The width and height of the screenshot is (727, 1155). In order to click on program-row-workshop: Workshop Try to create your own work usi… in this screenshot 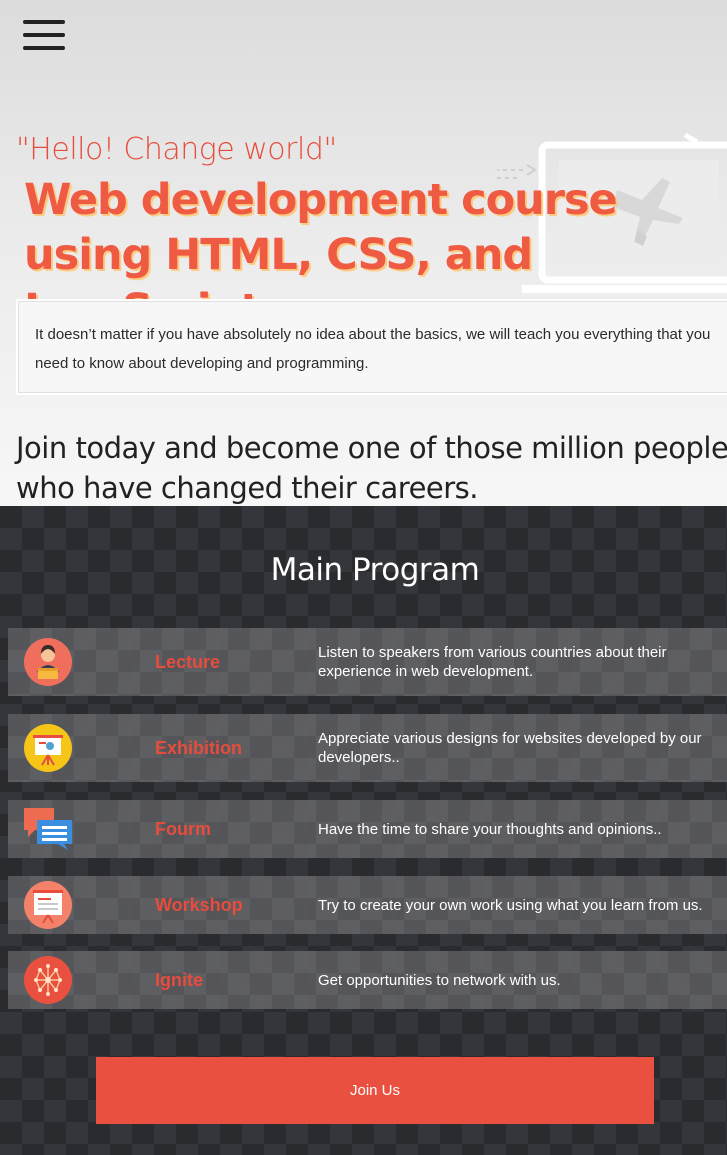, I will do `click(367, 905)`.